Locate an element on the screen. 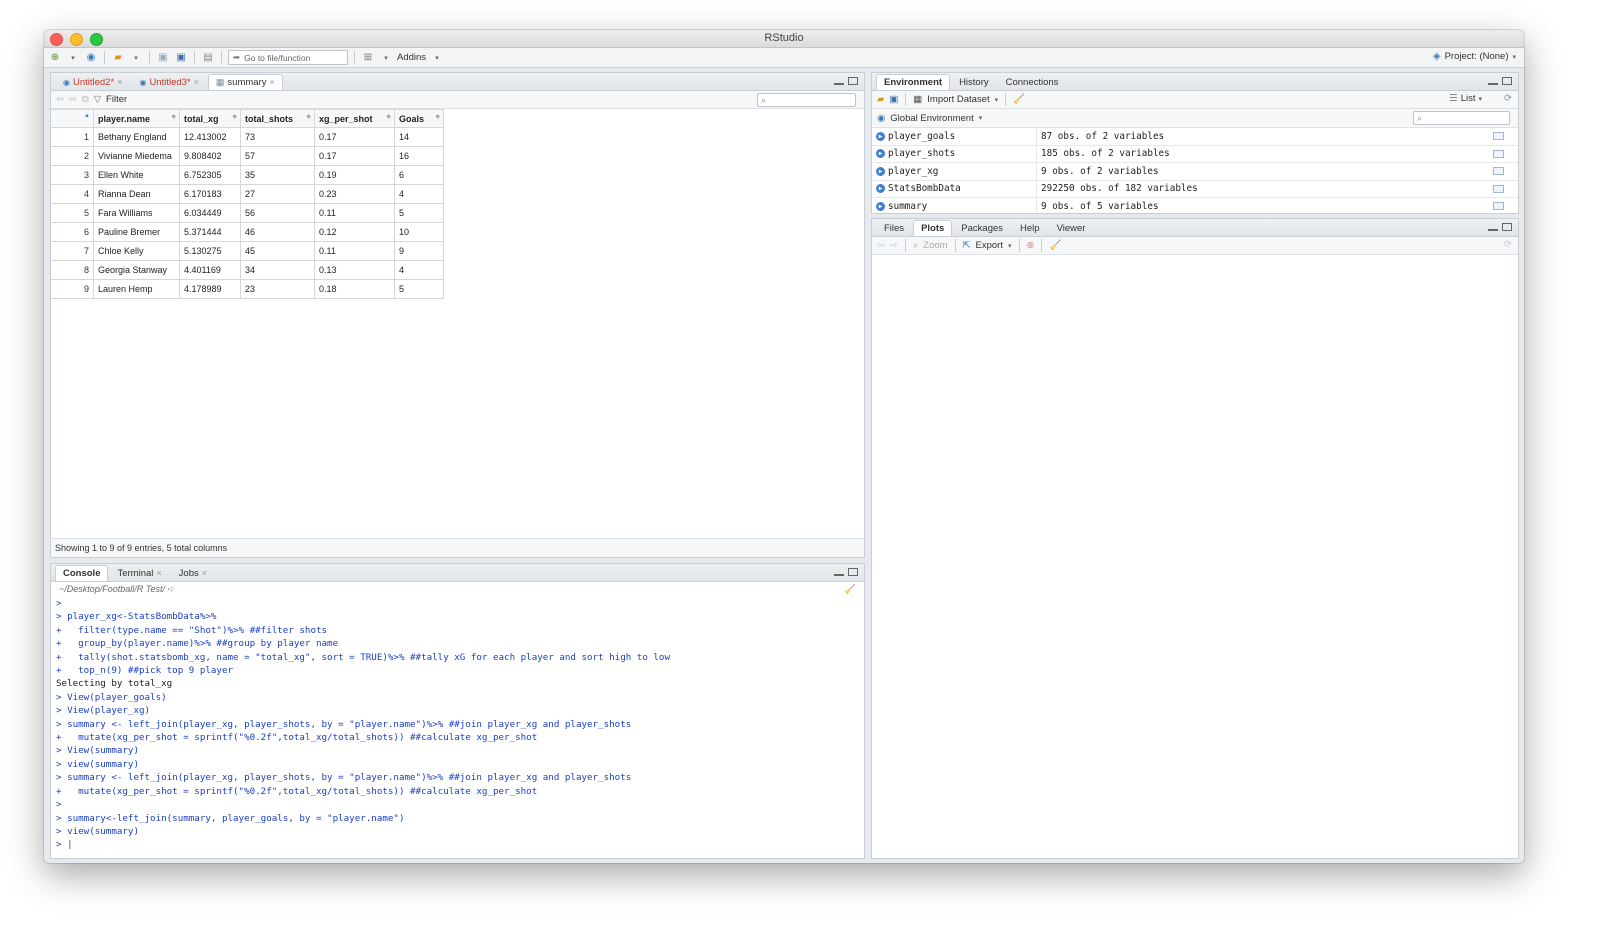 The height and width of the screenshot is (941, 1600). tab-plots: Plots is located at coordinates (933, 228).